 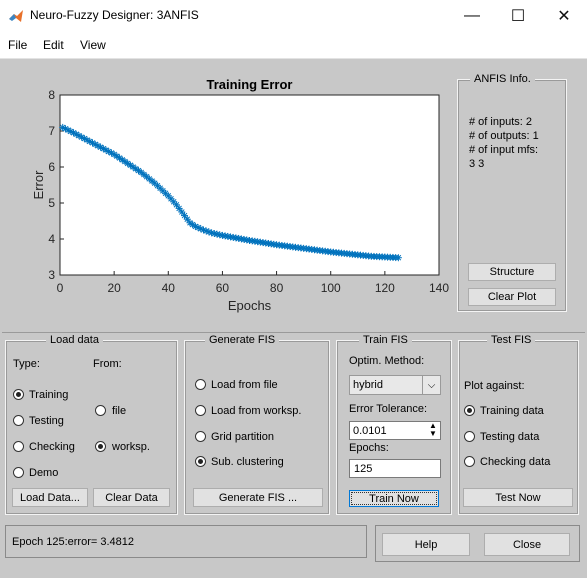 I want to click on info-inputs: # of inputs: 2, so click(x=500, y=122).